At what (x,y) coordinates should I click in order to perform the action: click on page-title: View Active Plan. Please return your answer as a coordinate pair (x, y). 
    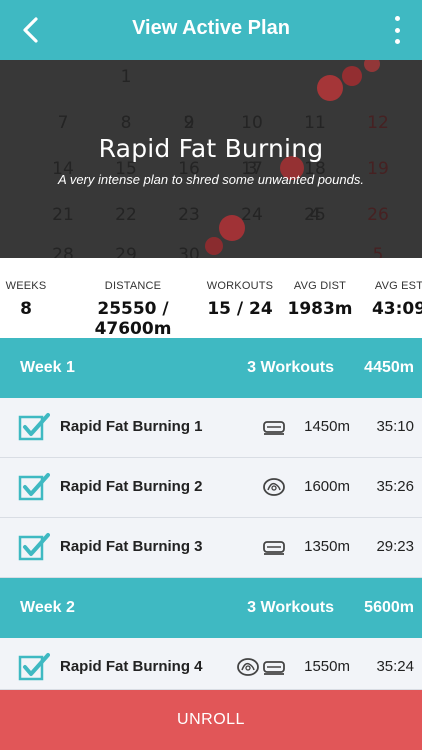
    Looking at the image, I should click on (211, 28).